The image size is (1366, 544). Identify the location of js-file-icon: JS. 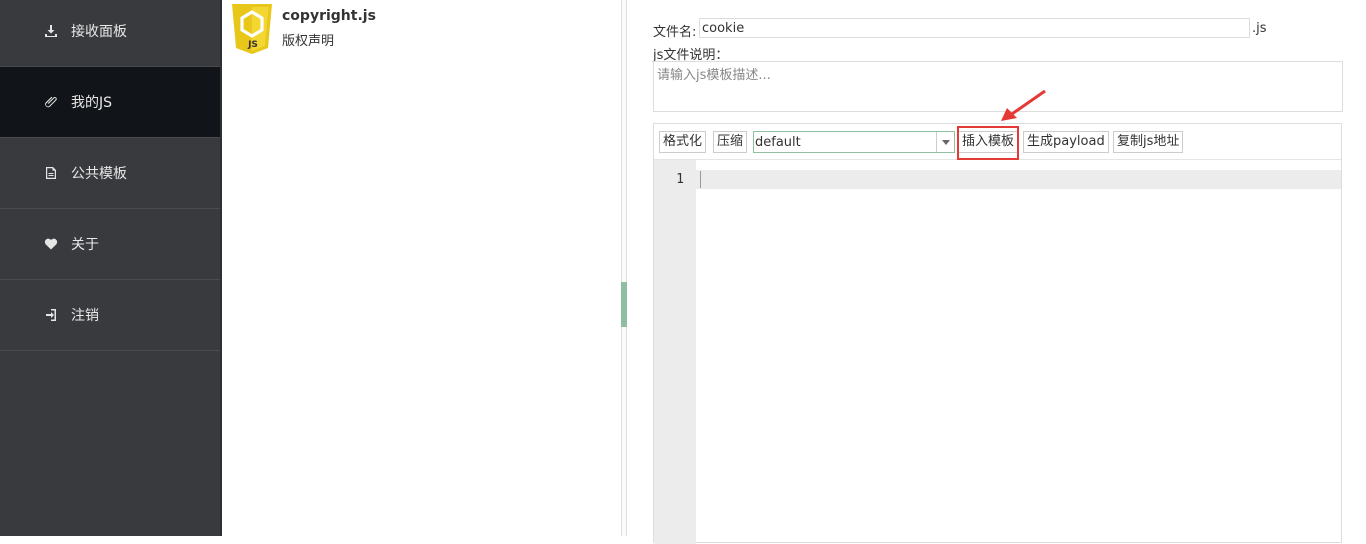
(252, 29).